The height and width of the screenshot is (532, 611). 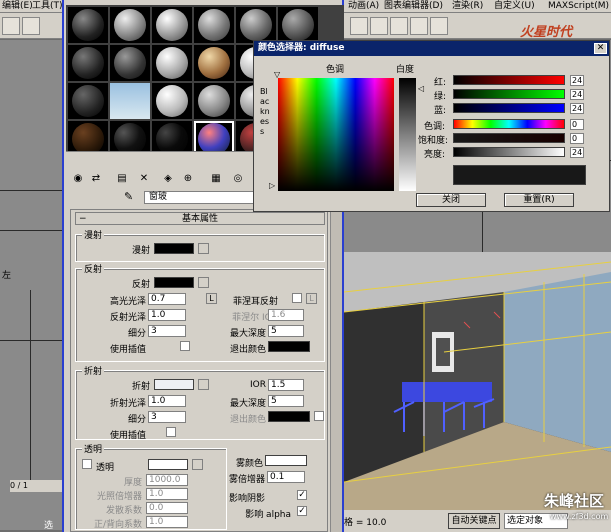 What do you see at coordinates (311, 298) in the screenshot?
I see `fresnel-lock-button: L` at bounding box center [311, 298].